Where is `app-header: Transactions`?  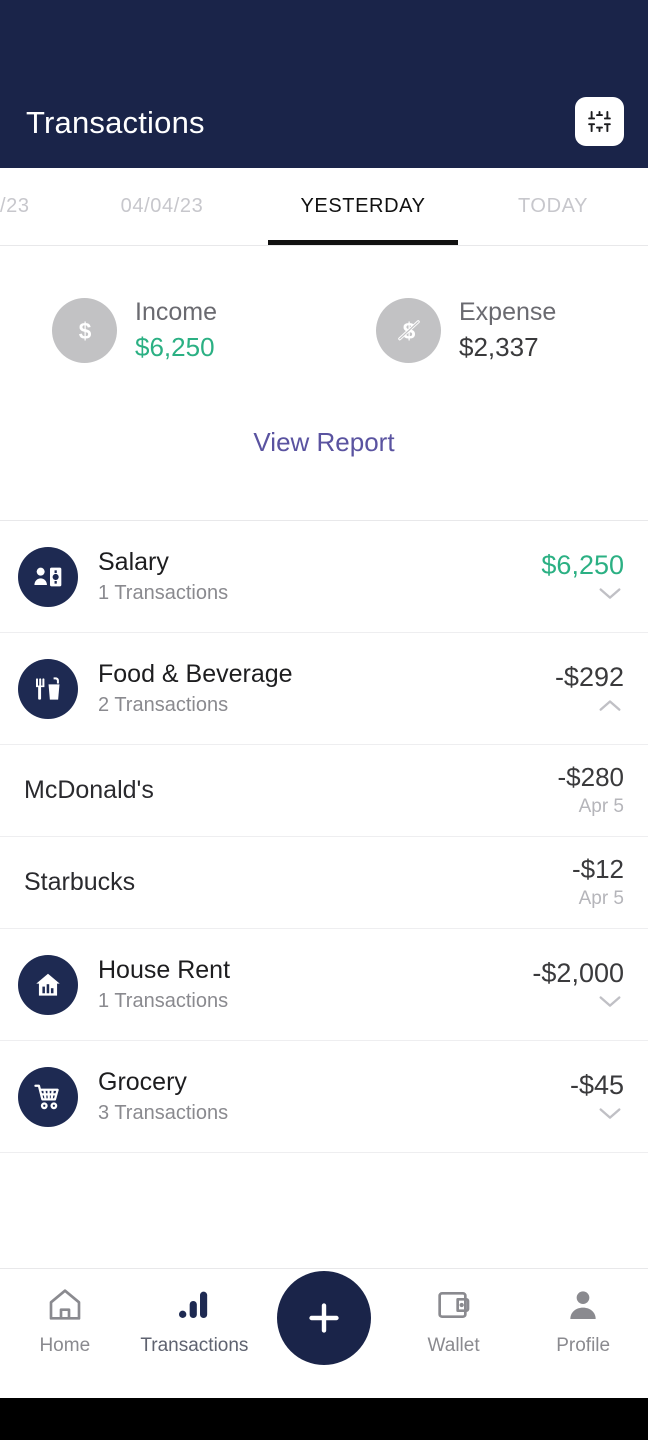 app-header: Transactions is located at coordinates (324, 84).